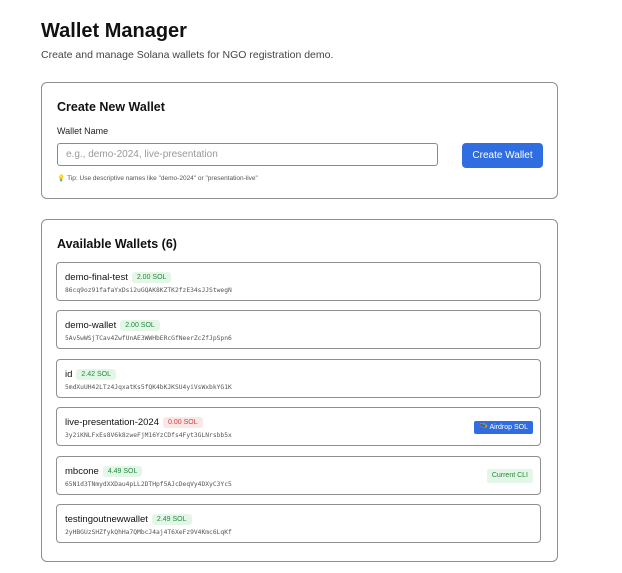  What do you see at coordinates (183, 422) in the screenshot?
I see `balance-badge: 0.00 SOL` at bounding box center [183, 422].